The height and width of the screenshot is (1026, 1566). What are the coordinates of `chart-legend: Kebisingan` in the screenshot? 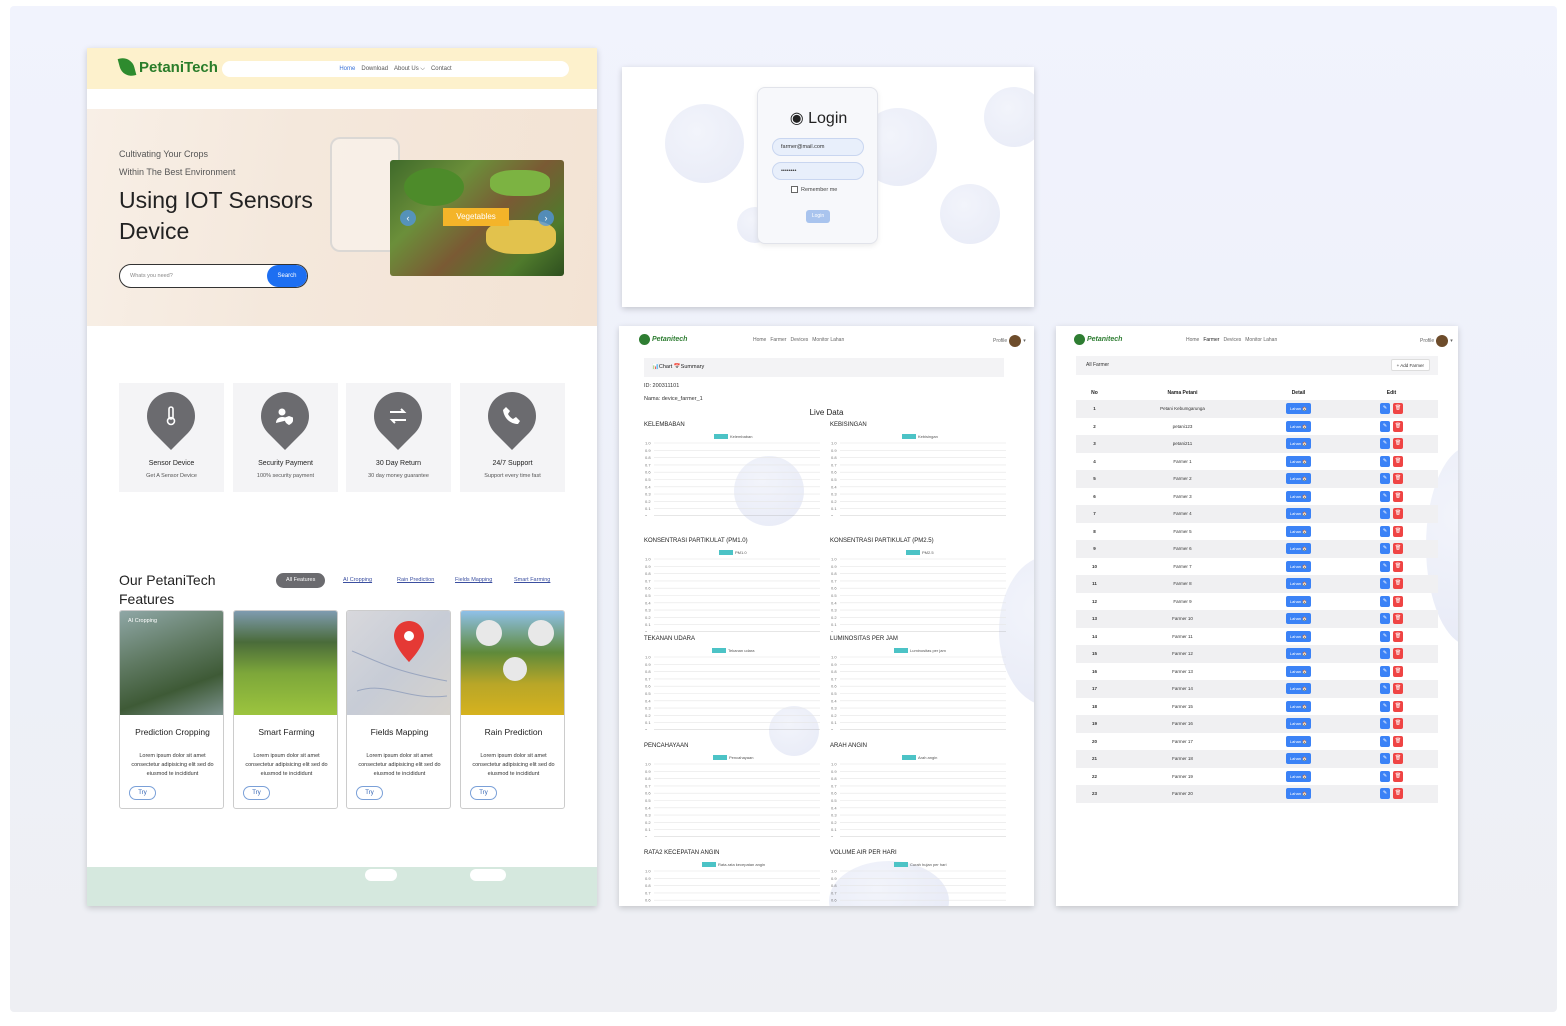 It's located at (920, 436).